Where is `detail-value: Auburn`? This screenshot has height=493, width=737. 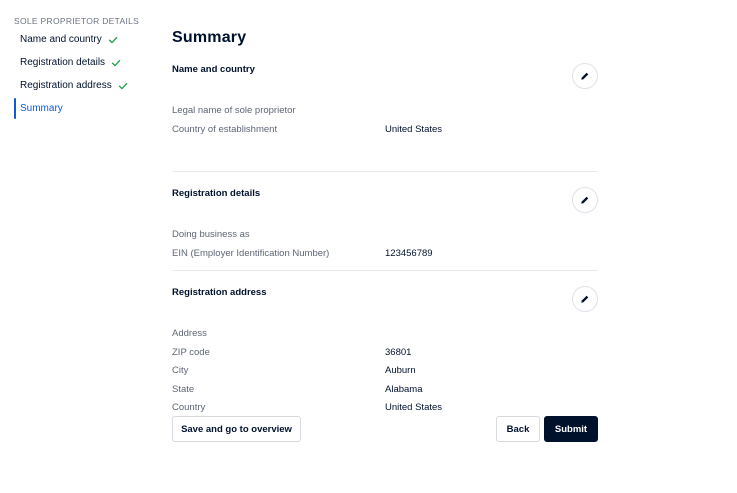
detail-value: Auburn is located at coordinates (400, 370).